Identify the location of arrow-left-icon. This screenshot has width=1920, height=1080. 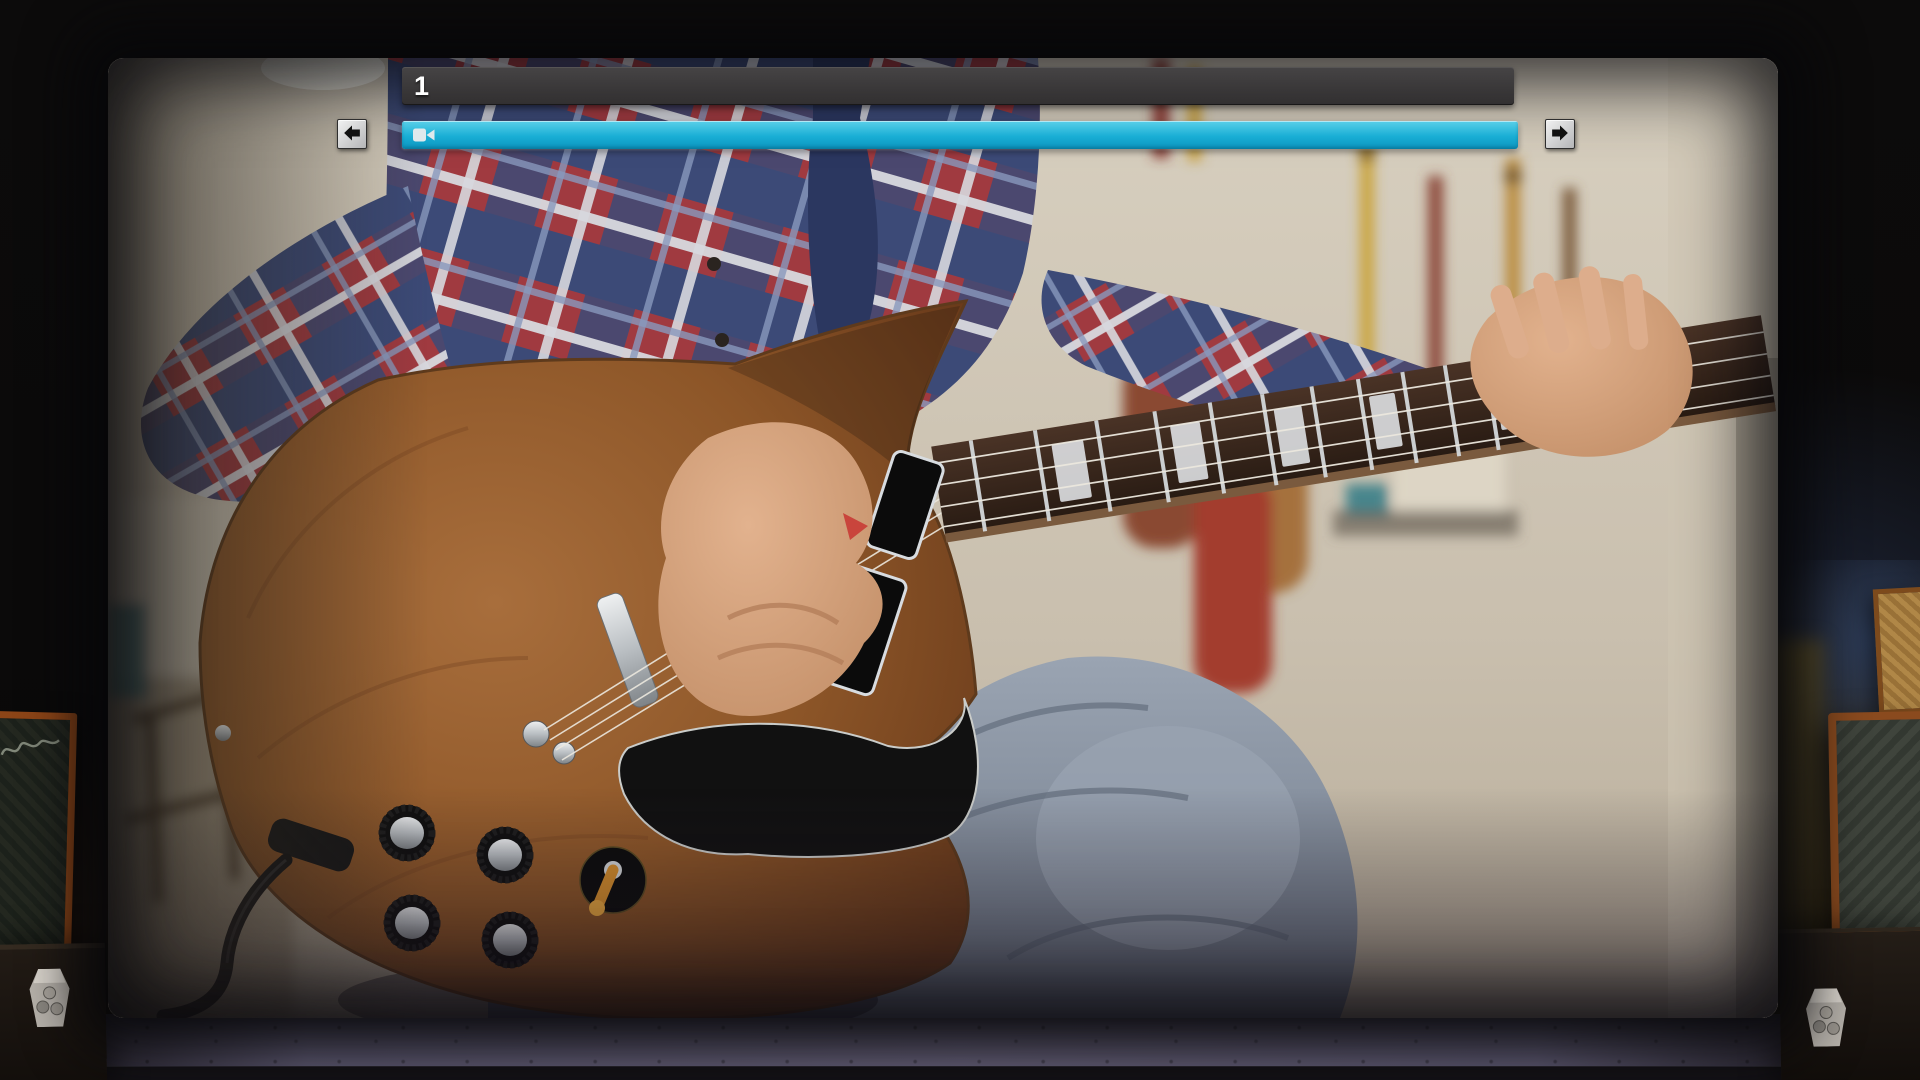
(352, 134).